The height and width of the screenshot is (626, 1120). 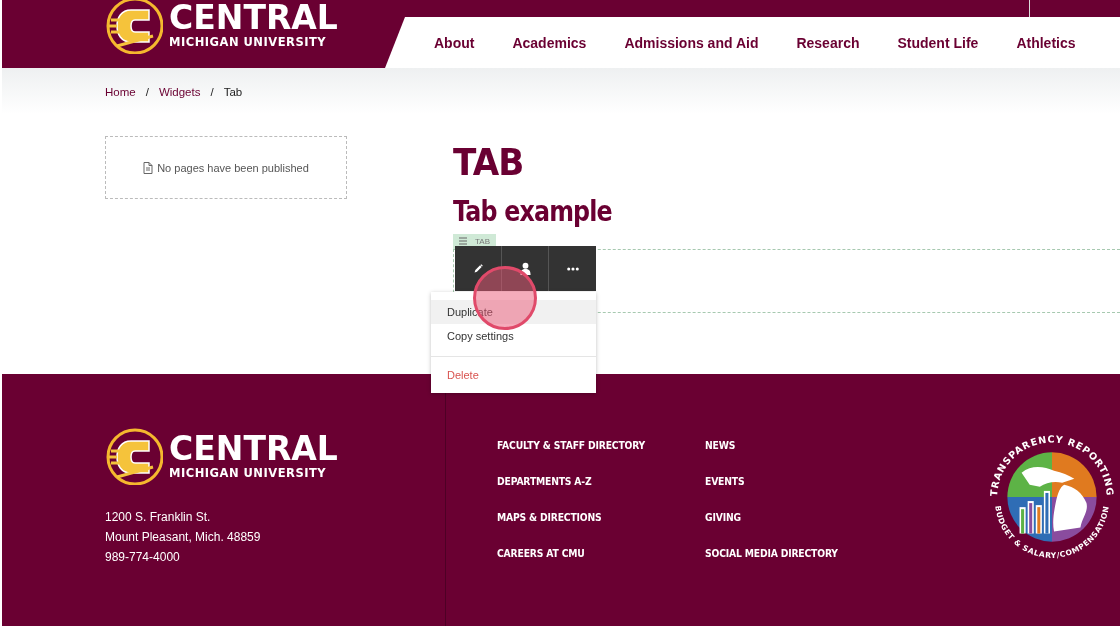 I want to click on pencil-icon, so click(x=478, y=268).